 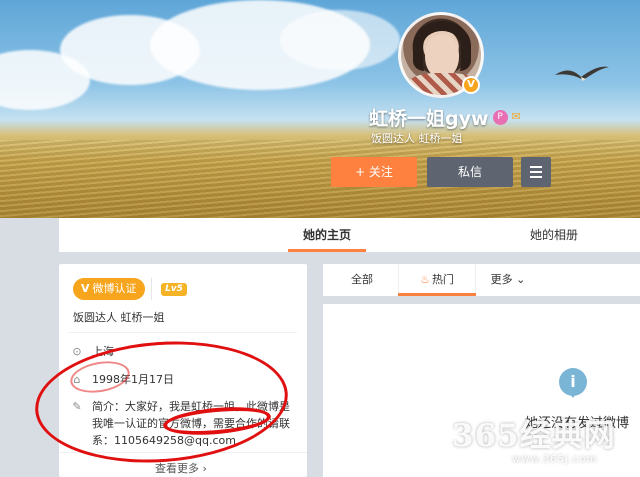 I want to click on info-icon: i, so click(x=573, y=383).